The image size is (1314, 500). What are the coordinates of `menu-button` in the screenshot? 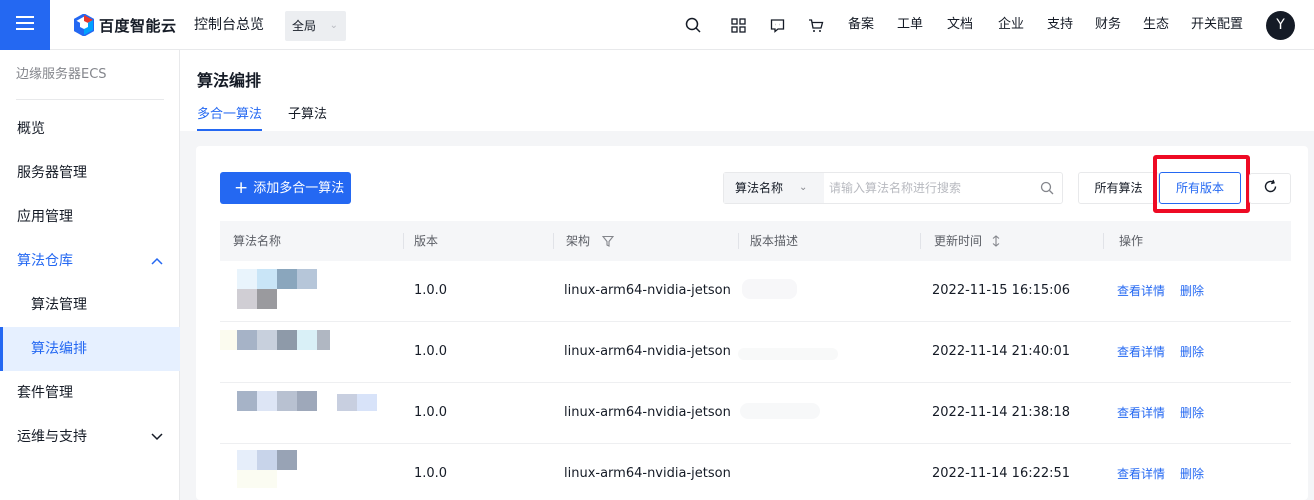 It's located at (25, 25).